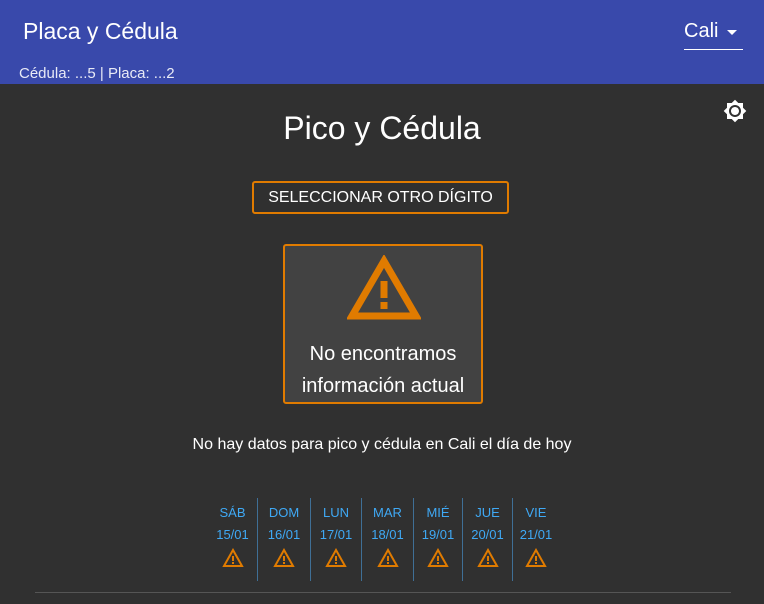 This screenshot has height=604, width=764. I want to click on day-item: JUE 20/01, so click(487, 539).